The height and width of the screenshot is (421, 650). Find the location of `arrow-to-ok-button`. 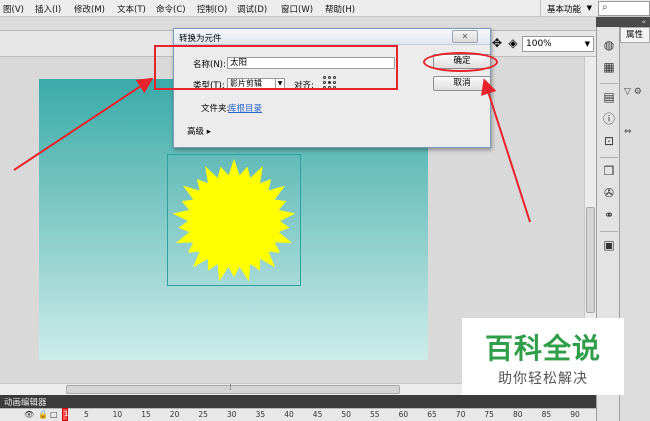

arrow-to-ok-button is located at coordinates (506, 150).